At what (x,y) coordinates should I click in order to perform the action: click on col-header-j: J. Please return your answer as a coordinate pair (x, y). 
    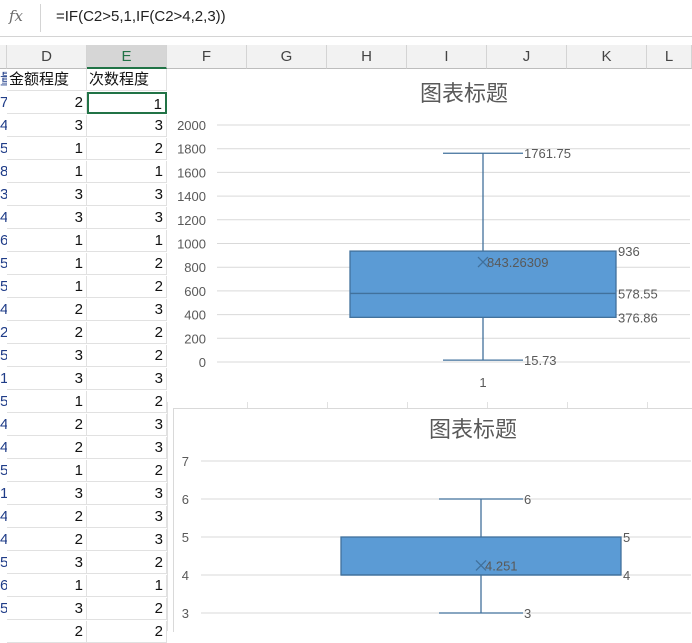
    Looking at the image, I should click on (527, 57).